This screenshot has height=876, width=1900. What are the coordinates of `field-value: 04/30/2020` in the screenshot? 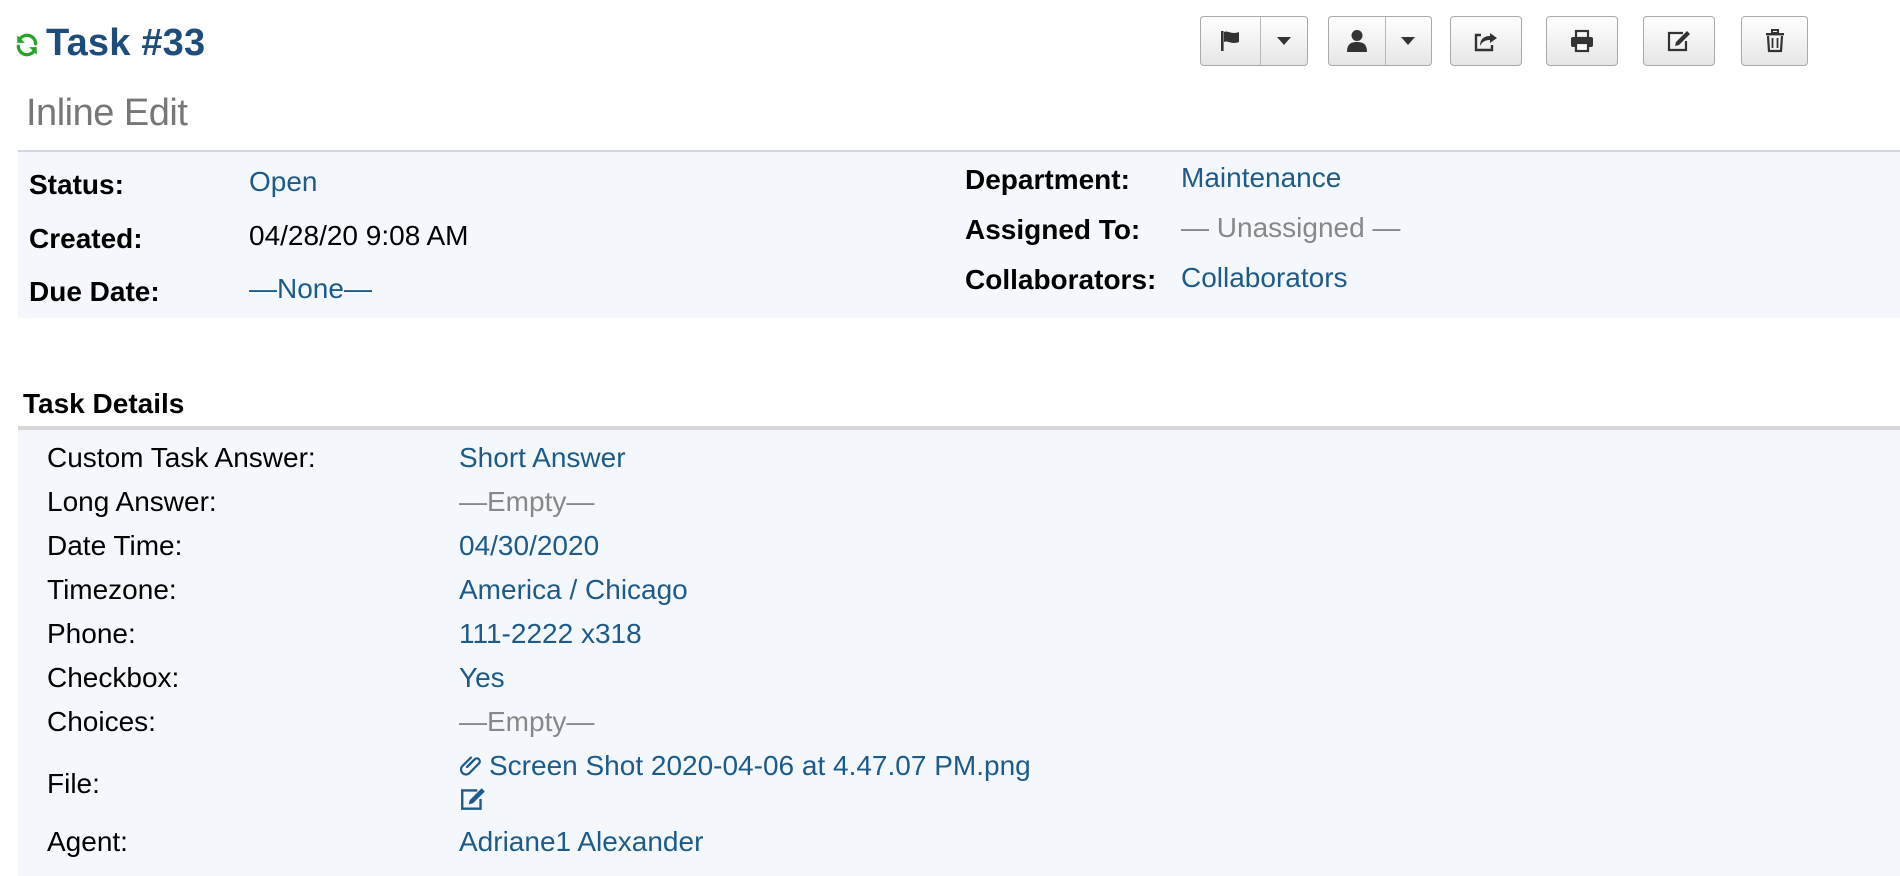 It's located at (529, 546).